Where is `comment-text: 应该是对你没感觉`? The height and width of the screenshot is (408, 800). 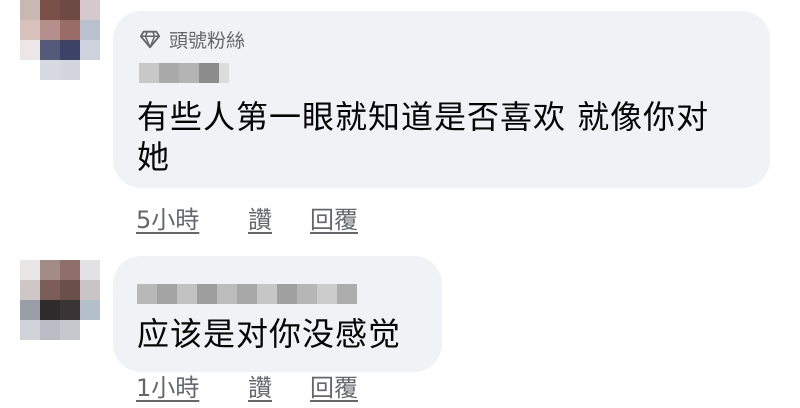 comment-text: 应该是对你没感觉 is located at coordinates (269, 334).